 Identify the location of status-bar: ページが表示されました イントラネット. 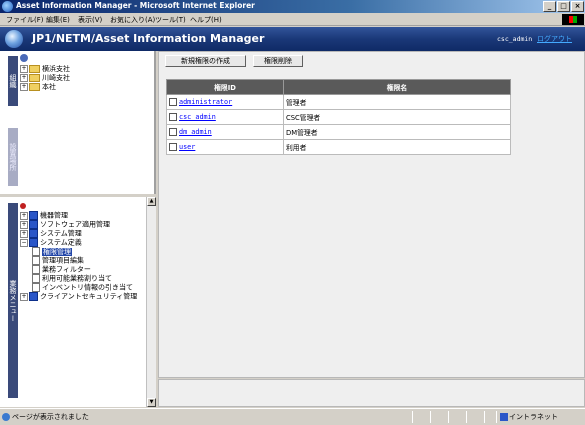
(292, 416).